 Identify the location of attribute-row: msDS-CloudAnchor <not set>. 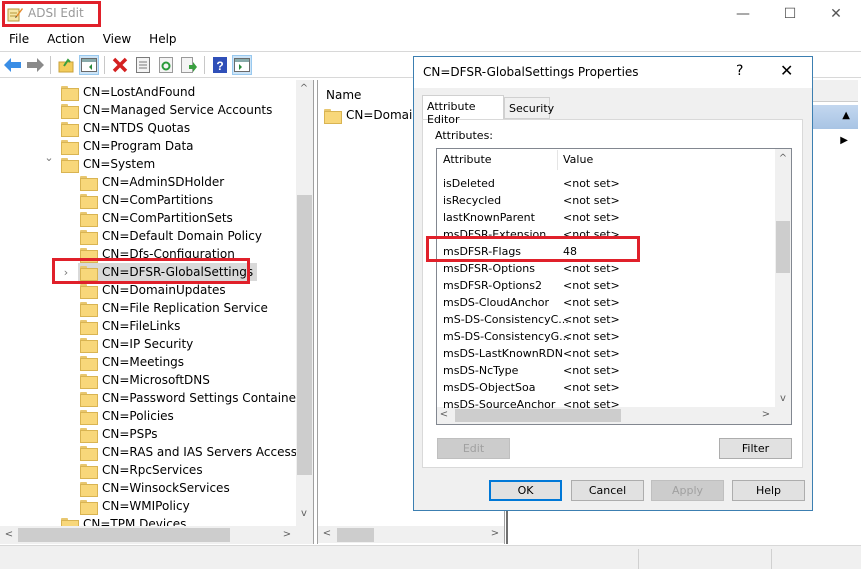
(606, 302).